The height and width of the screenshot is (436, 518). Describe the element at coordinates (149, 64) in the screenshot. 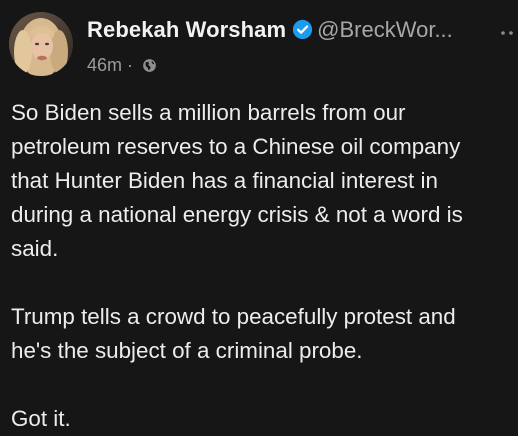

I see `globe-icon` at that location.